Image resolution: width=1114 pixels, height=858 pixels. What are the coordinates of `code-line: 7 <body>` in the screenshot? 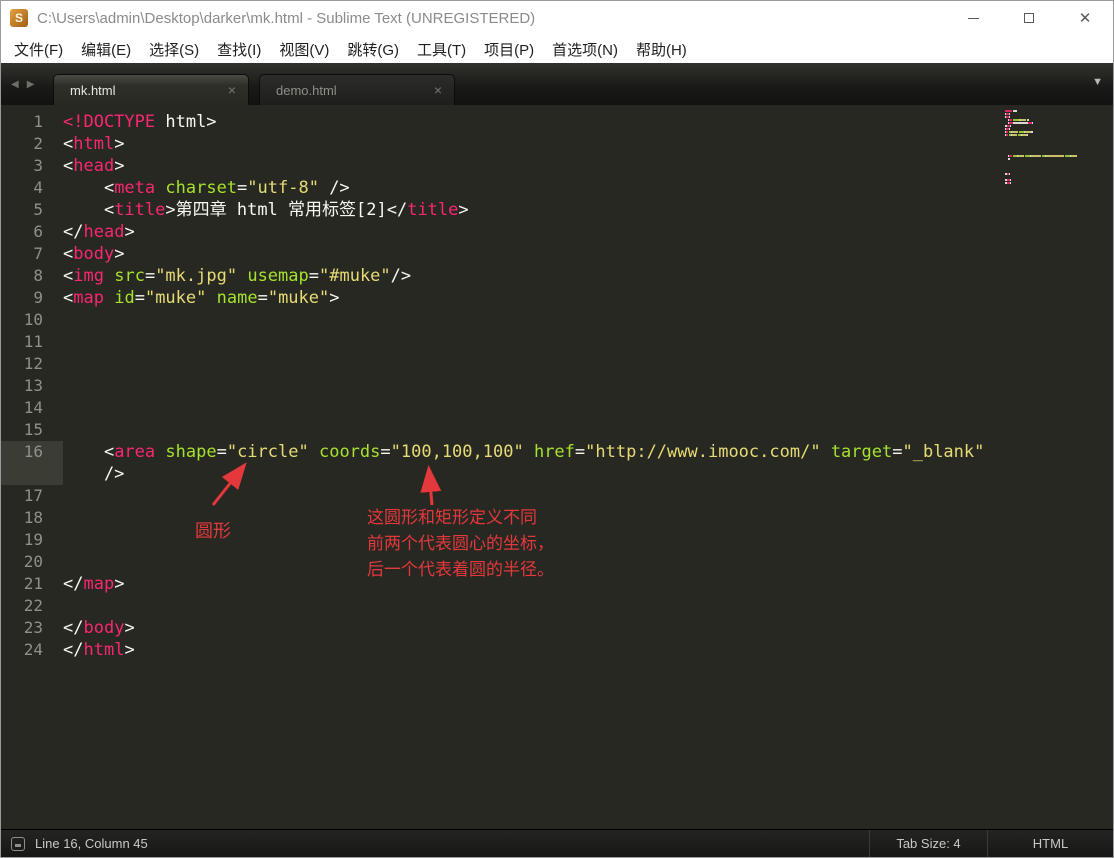 It's located at (557, 254).